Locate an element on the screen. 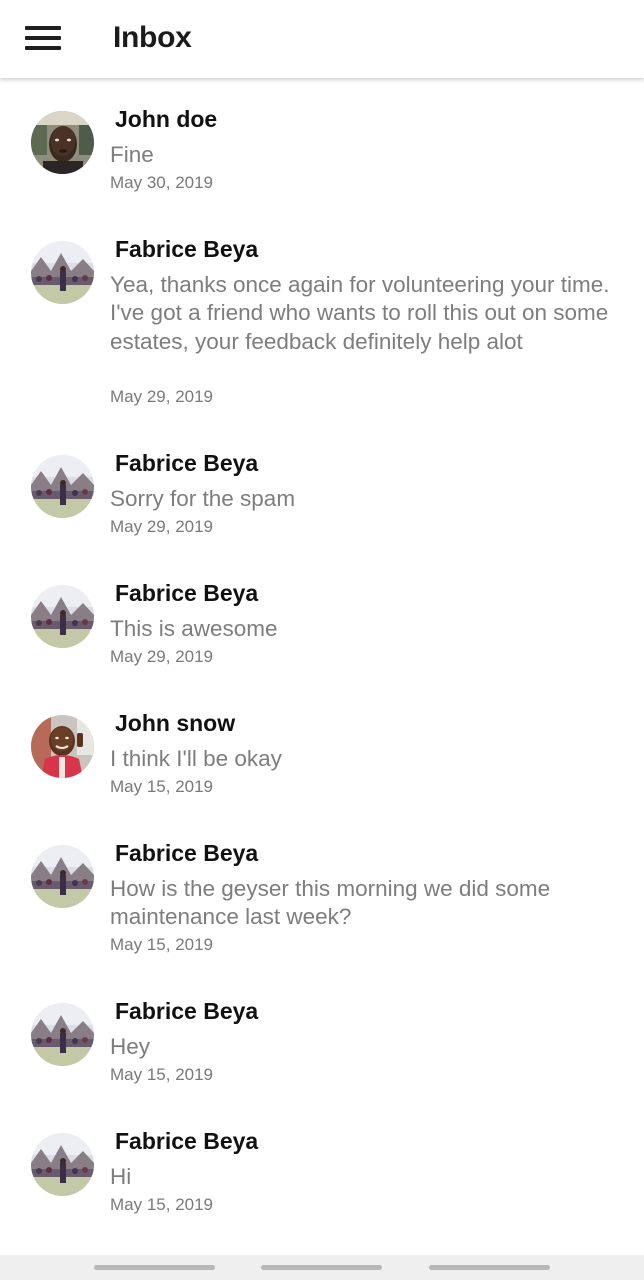  message-preview: Sorry for the spam is located at coordinates (203, 498).